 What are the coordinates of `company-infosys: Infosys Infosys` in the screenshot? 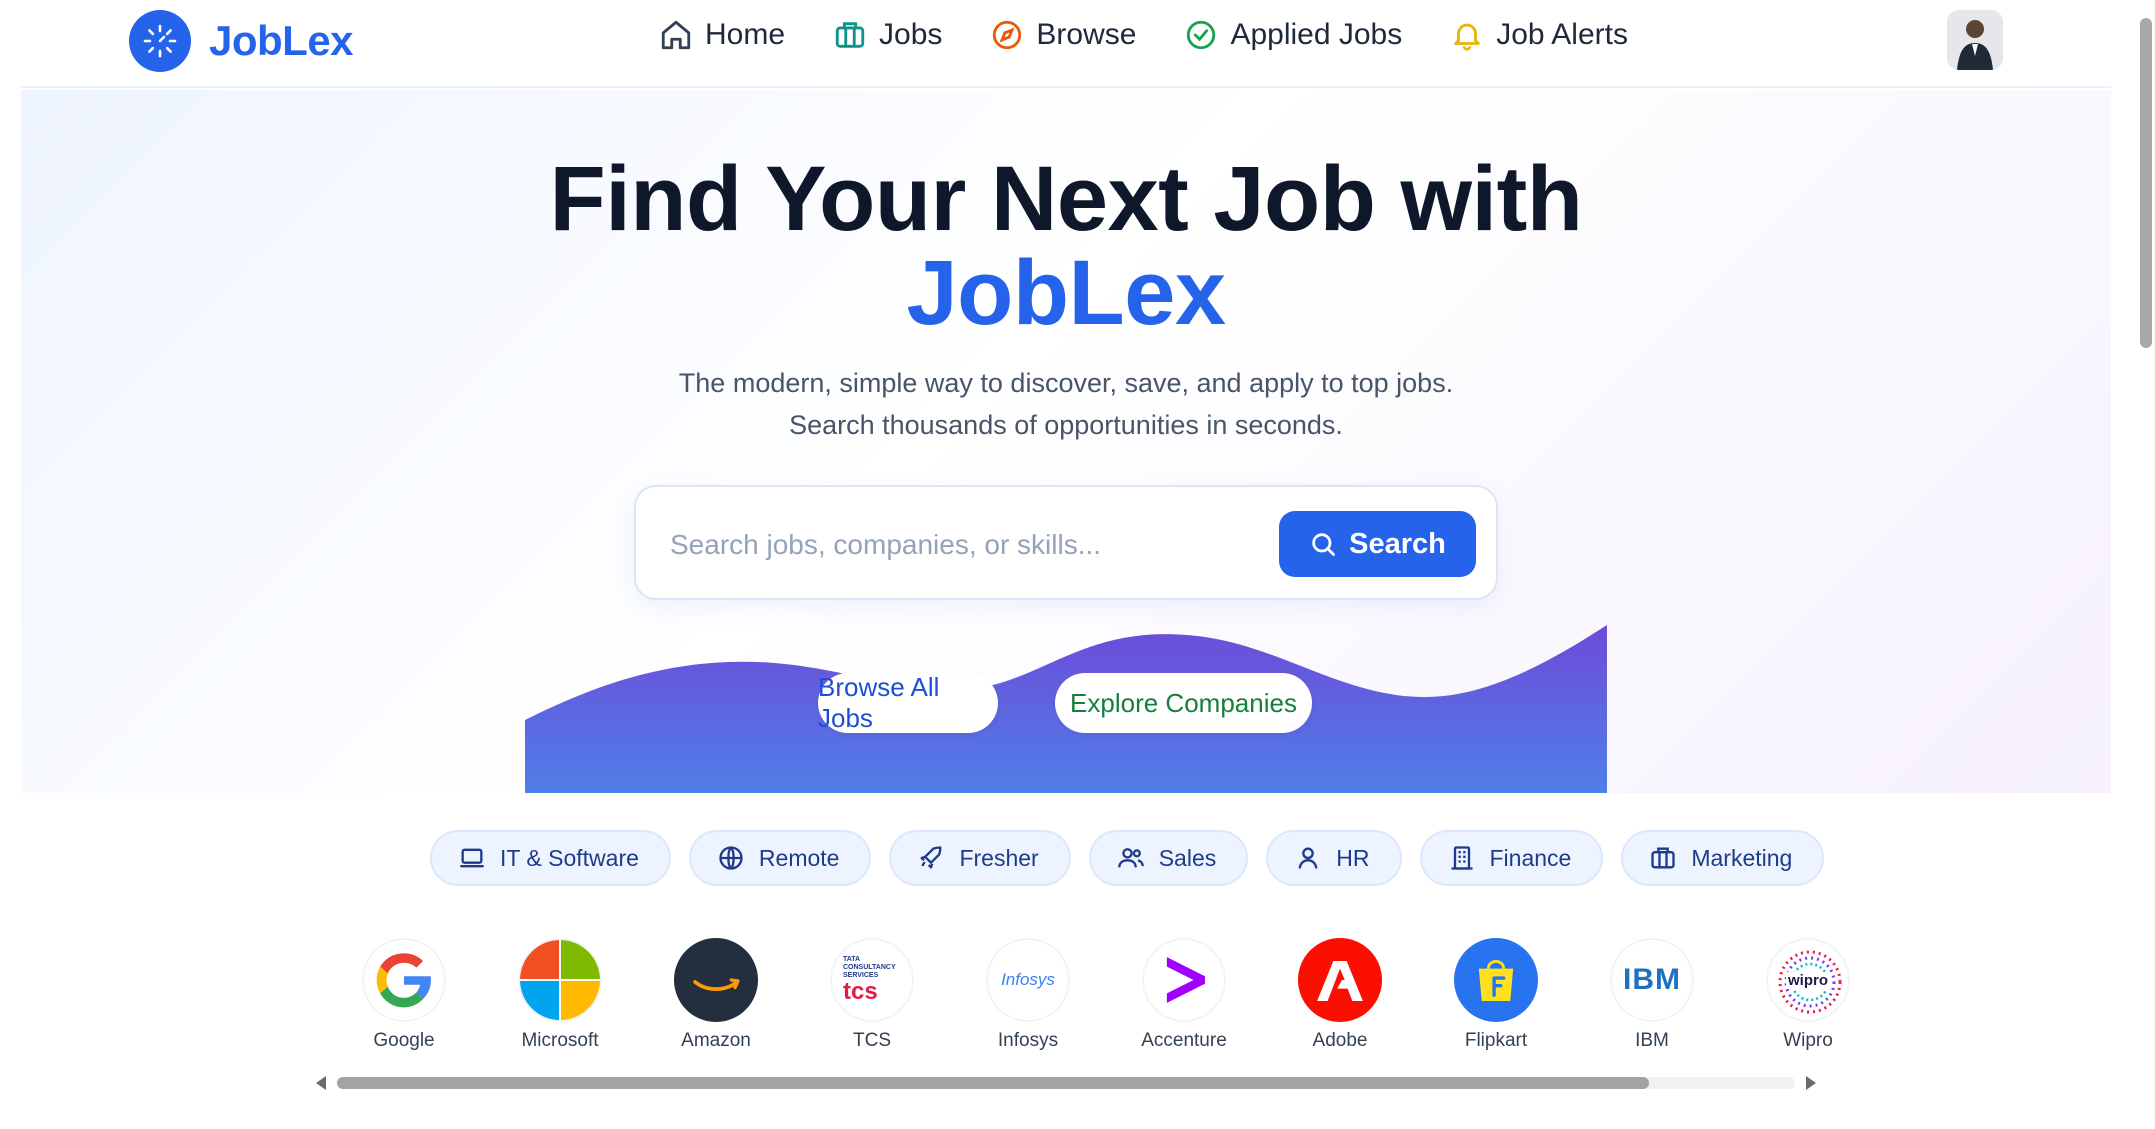 It's located at (1028, 995).